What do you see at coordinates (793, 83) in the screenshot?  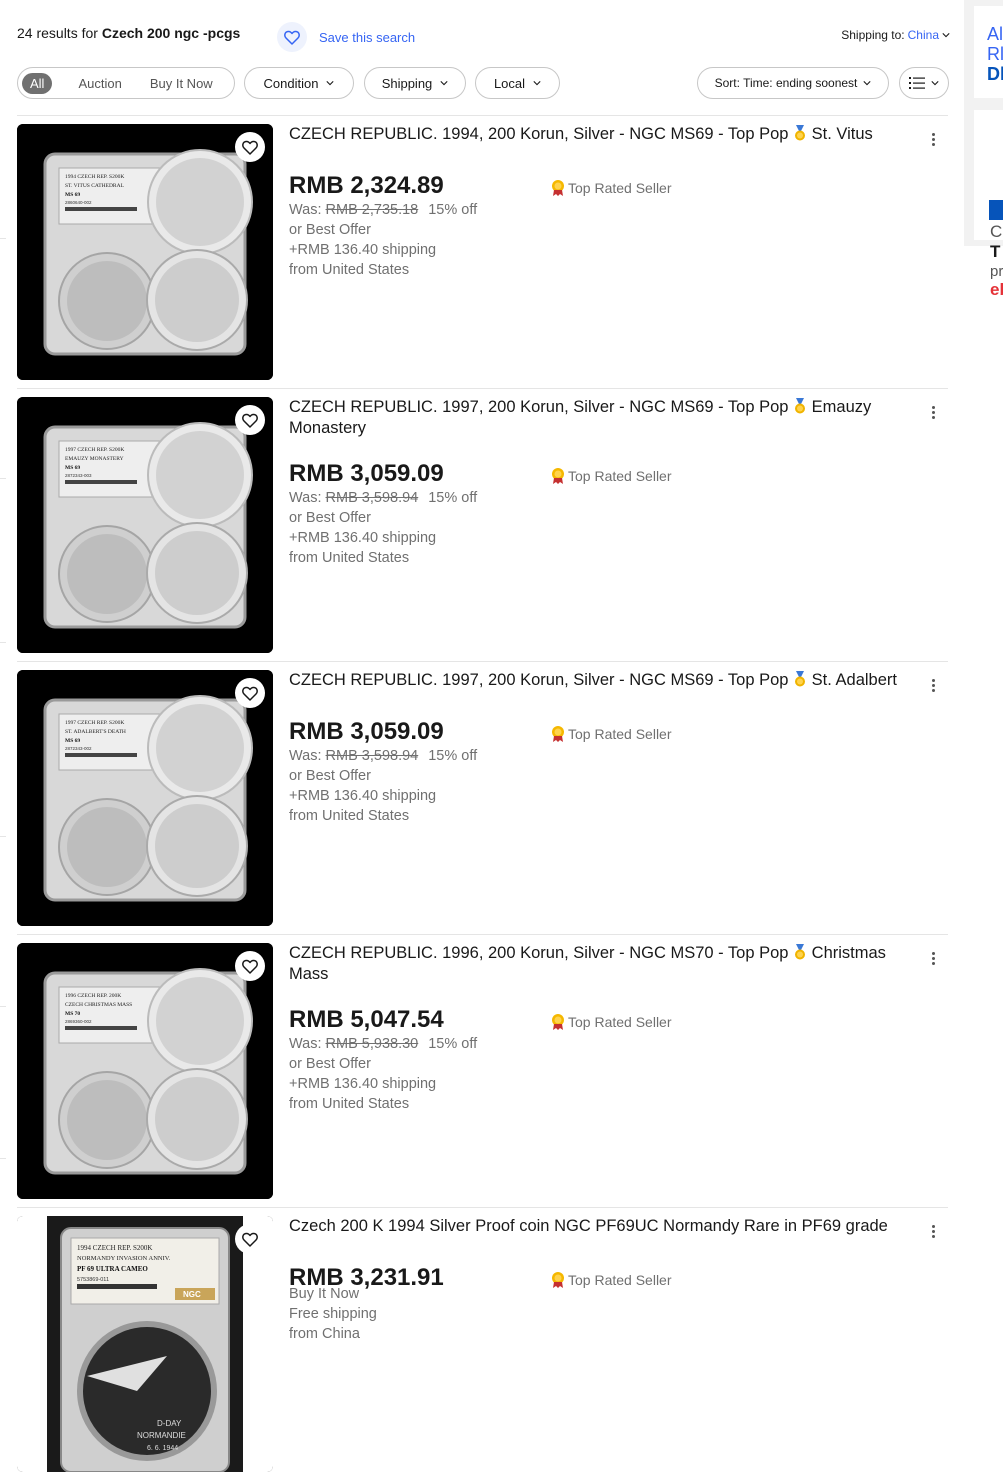 I see `sort-dropdown: Sort: Time: ending soonest` at bounding box center [793, 83].